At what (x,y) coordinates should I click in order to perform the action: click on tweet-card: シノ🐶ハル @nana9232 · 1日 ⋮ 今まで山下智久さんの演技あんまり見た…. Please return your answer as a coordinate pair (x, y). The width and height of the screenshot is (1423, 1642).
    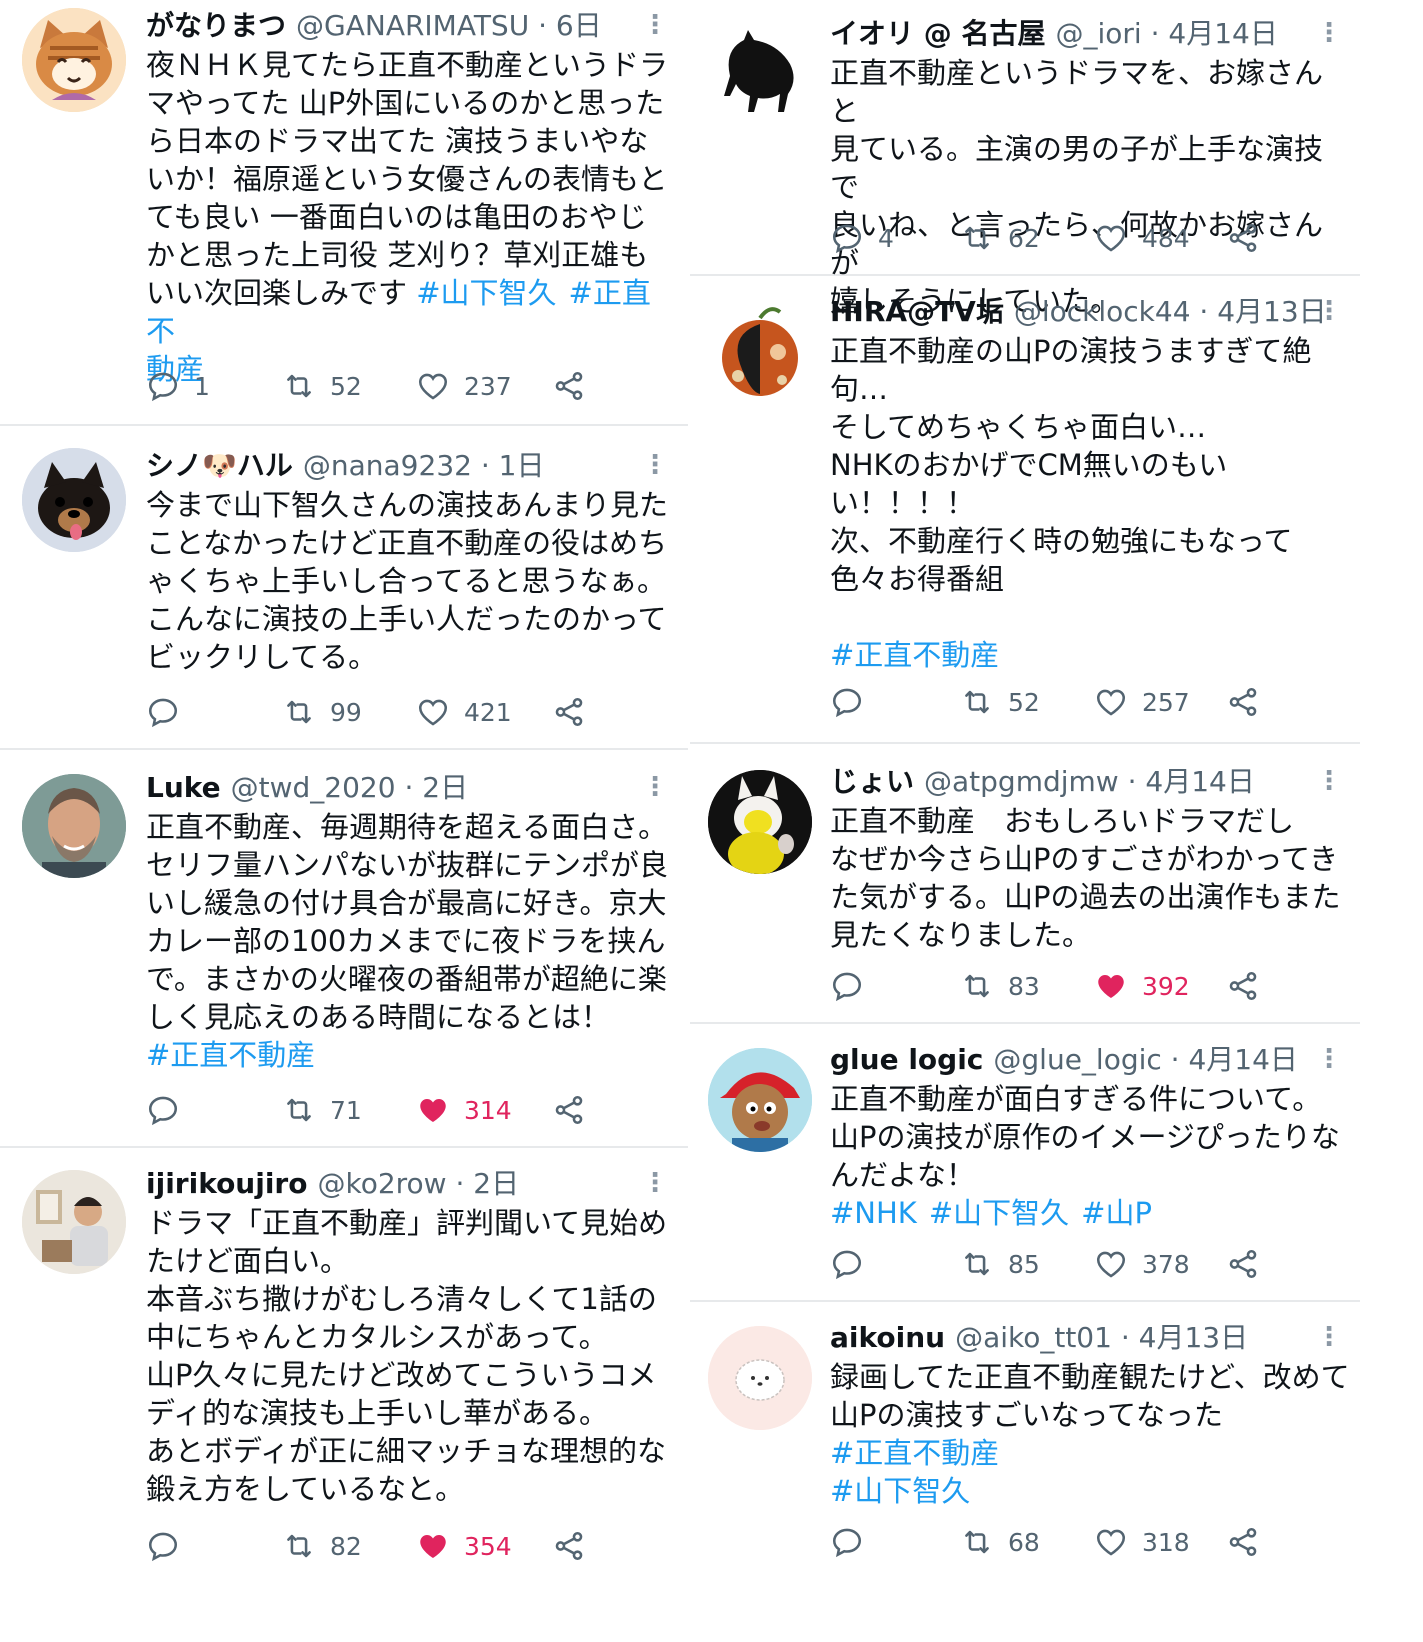
    Looking at the image, I should click on (344, 588).